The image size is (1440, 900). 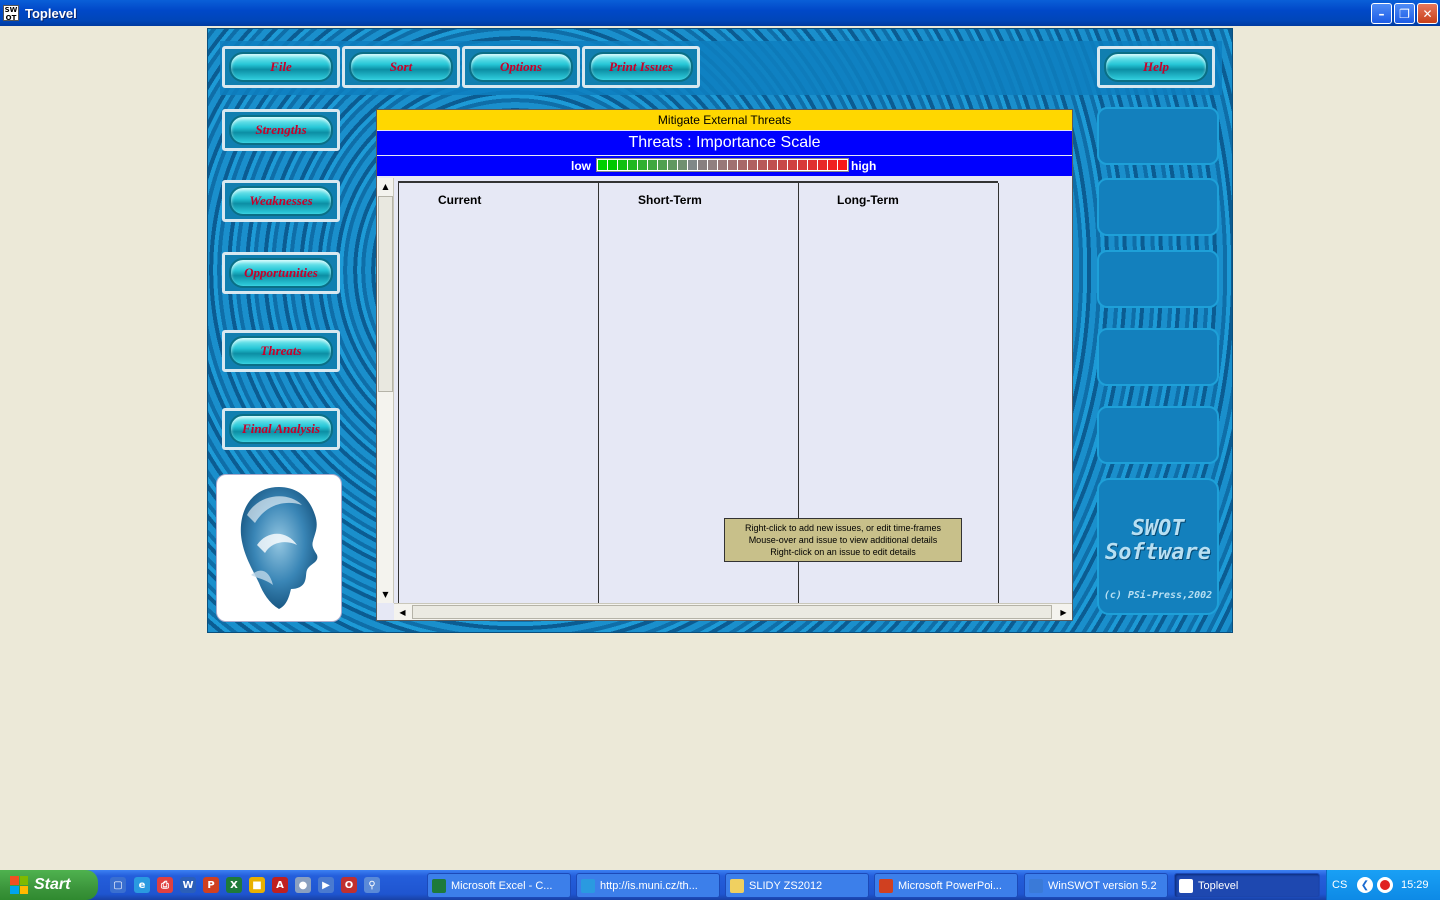 I want to click on horizontal-scrollbar: ◀ ▶, so click(x=733, y=611).